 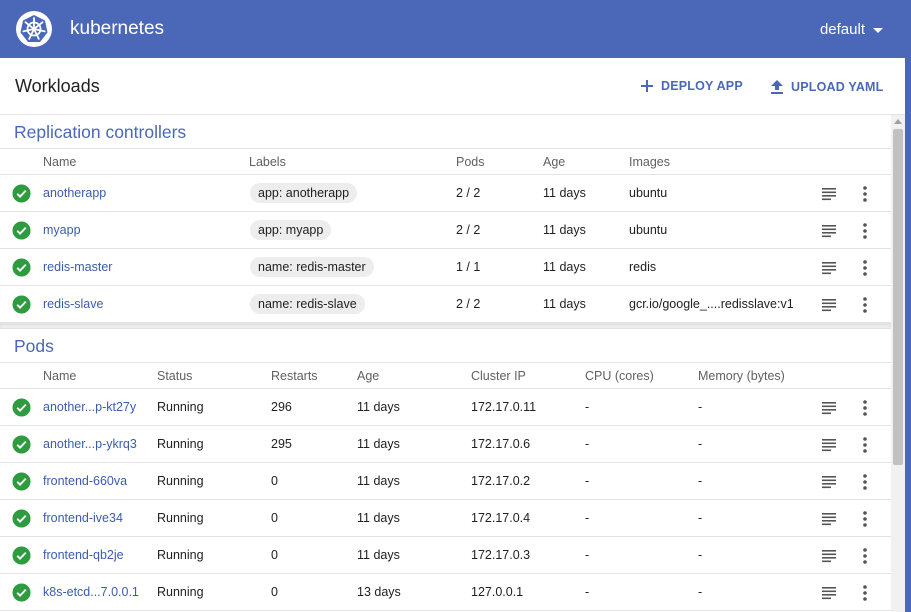 What do you see at coordinates (304, 193) in the screenshot?
I see `label-chip: app: anotherapp` at bounding box center [304, 193].